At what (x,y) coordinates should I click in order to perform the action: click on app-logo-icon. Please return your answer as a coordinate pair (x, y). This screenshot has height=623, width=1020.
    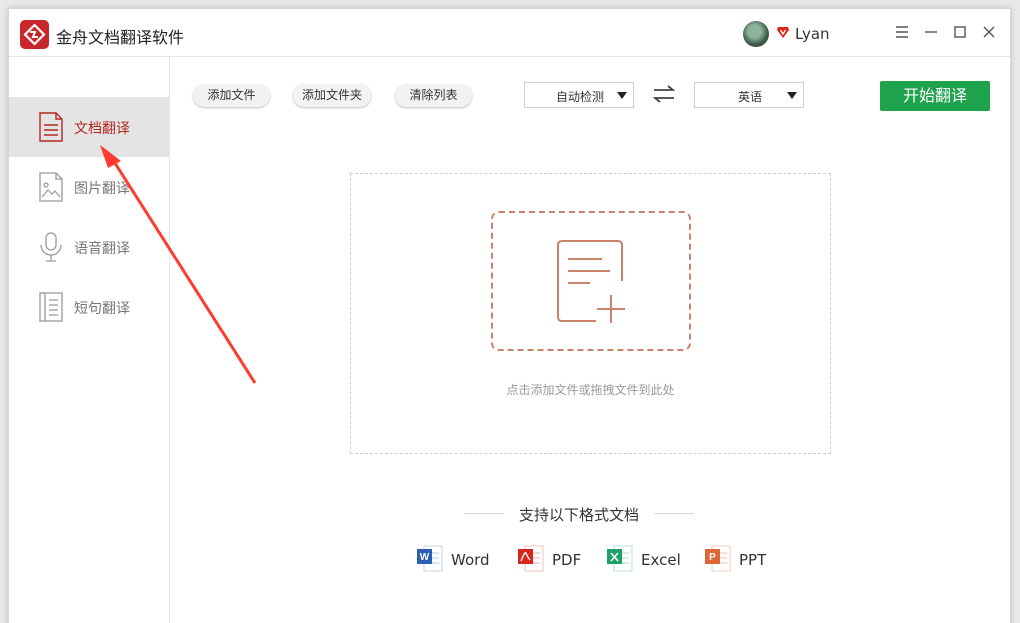
    Looking at the image, I should click on (34, 34).